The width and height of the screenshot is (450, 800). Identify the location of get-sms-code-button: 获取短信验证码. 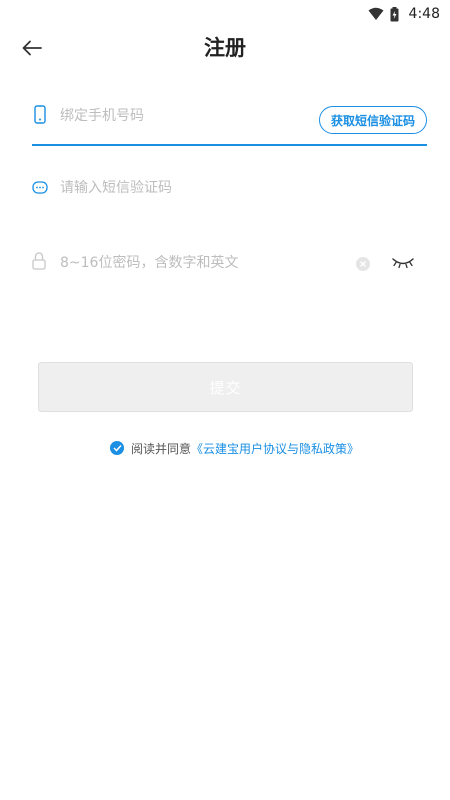
(372, 120).